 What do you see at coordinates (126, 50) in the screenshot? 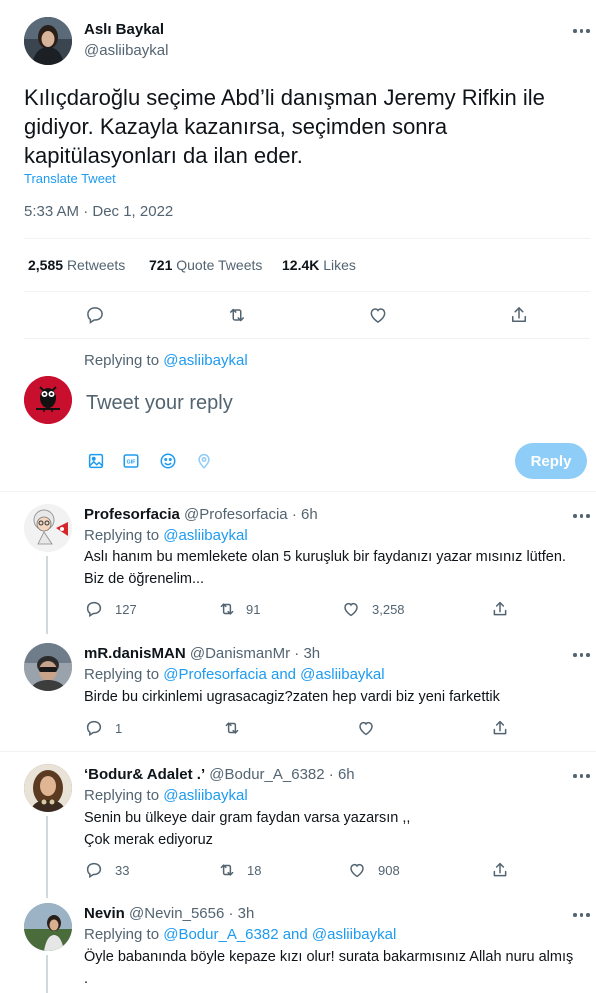
I see `author-handle: @asliibaykal` at bounding box center [126, 50].